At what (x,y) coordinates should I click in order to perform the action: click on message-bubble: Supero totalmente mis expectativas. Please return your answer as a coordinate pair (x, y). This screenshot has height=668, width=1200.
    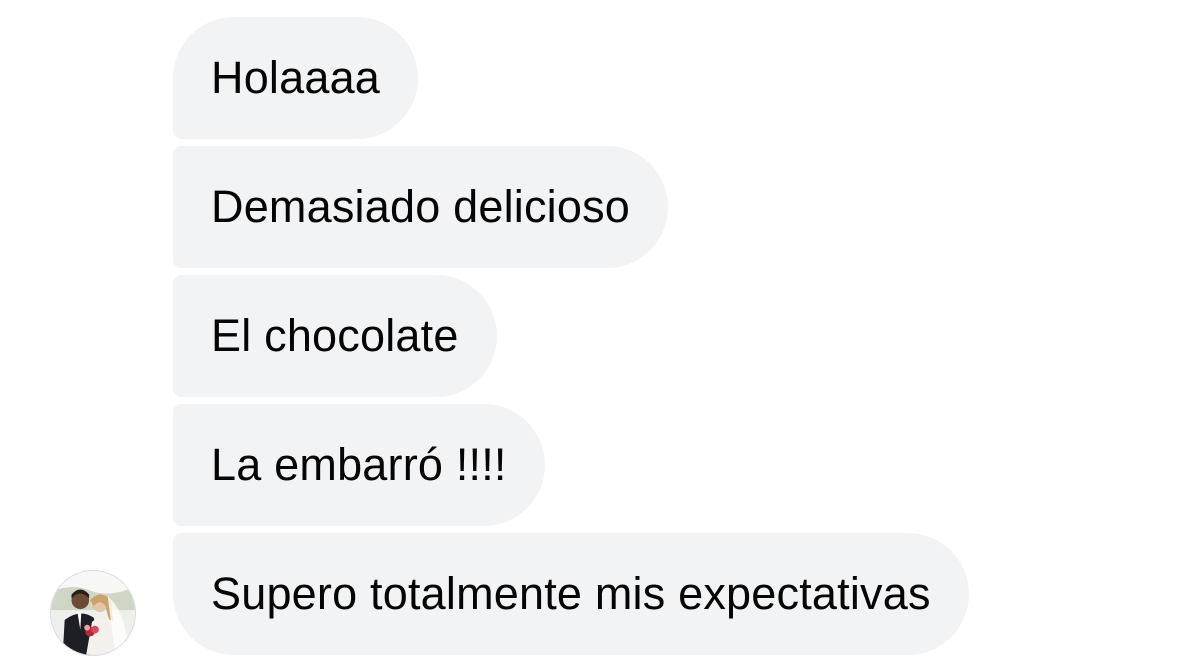
    Looking at the image, I should click on (571, 594).